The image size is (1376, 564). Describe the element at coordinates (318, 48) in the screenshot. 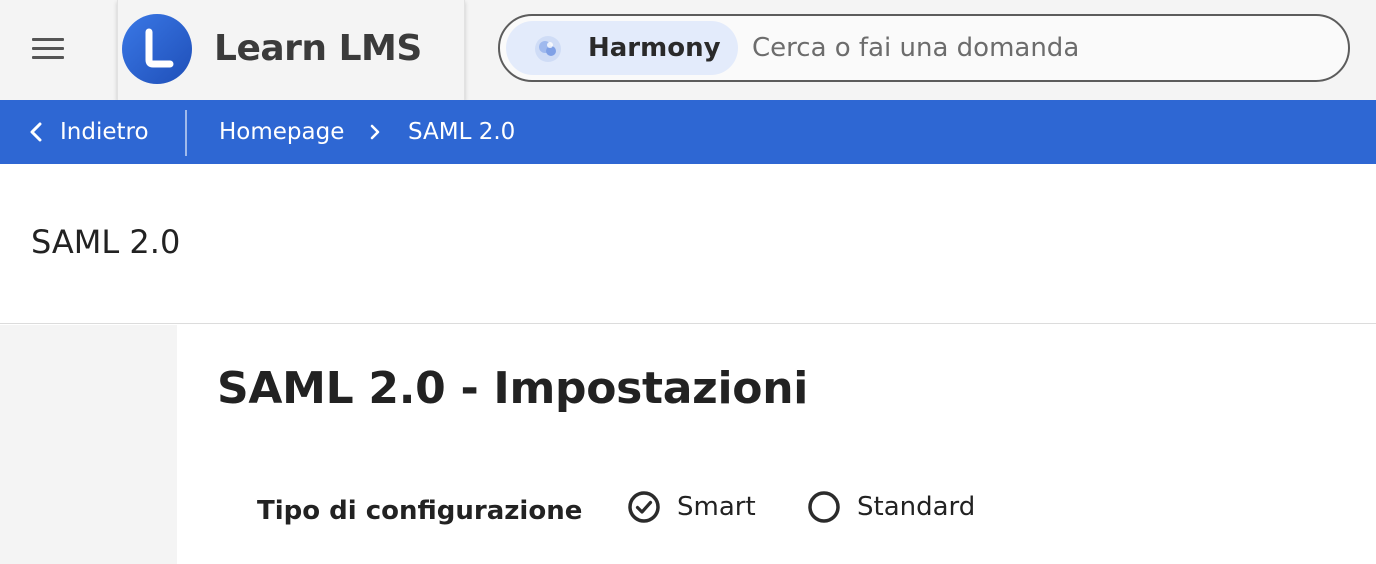

I see `app-name: Learn LMS` at that location.